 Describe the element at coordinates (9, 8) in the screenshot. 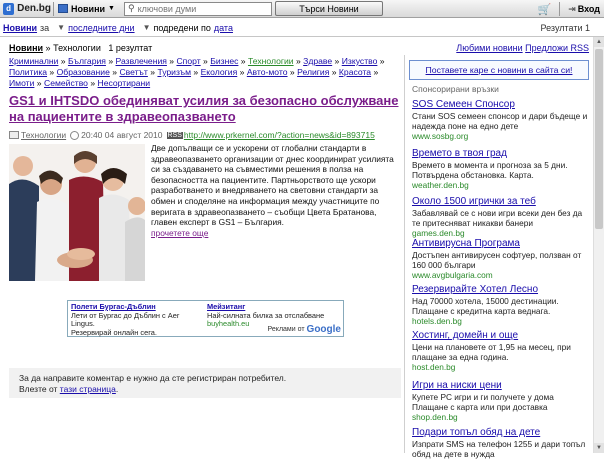

I see `logo-icon: d` at that location.